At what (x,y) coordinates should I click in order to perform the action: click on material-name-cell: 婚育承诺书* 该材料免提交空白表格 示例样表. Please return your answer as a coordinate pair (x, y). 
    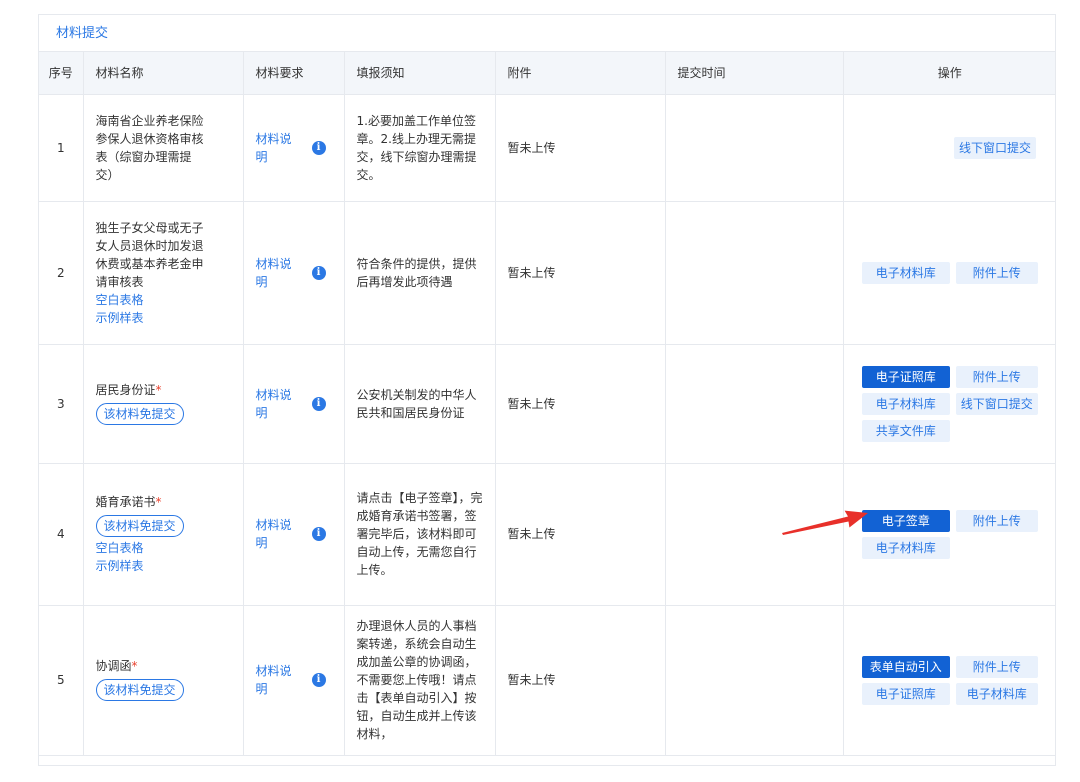
    Looking at the image, I should click on (163, 534).